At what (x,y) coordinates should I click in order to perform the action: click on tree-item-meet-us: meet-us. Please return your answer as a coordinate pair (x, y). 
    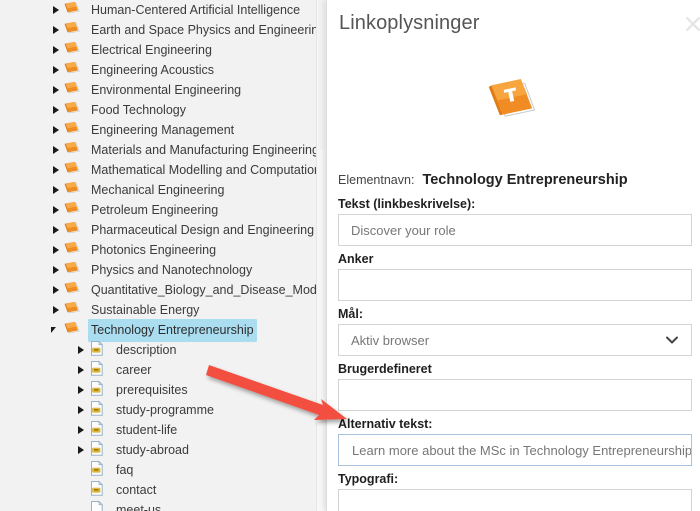
    Looking at the image, I should click on (158, 505).